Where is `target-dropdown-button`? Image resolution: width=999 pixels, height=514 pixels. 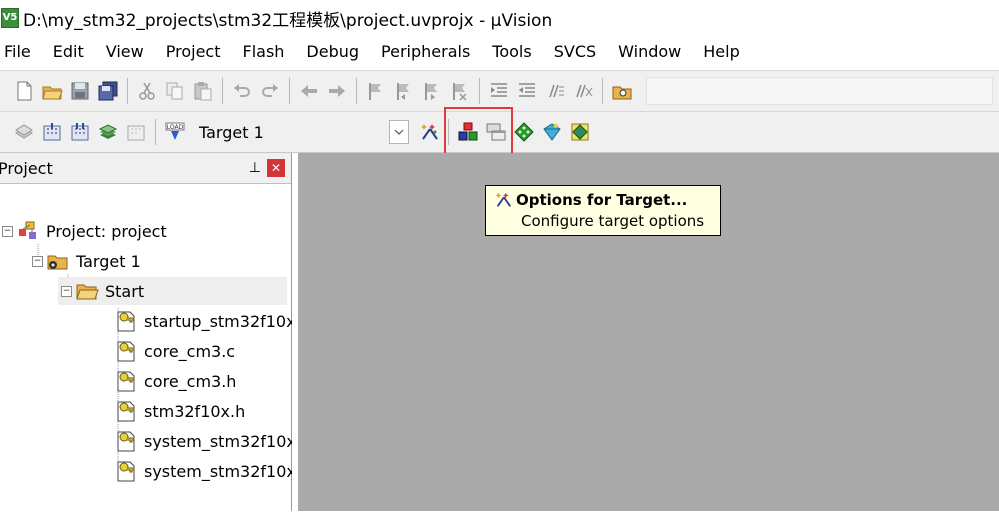
target-dropdown-button is located at coordinates (399, 132).